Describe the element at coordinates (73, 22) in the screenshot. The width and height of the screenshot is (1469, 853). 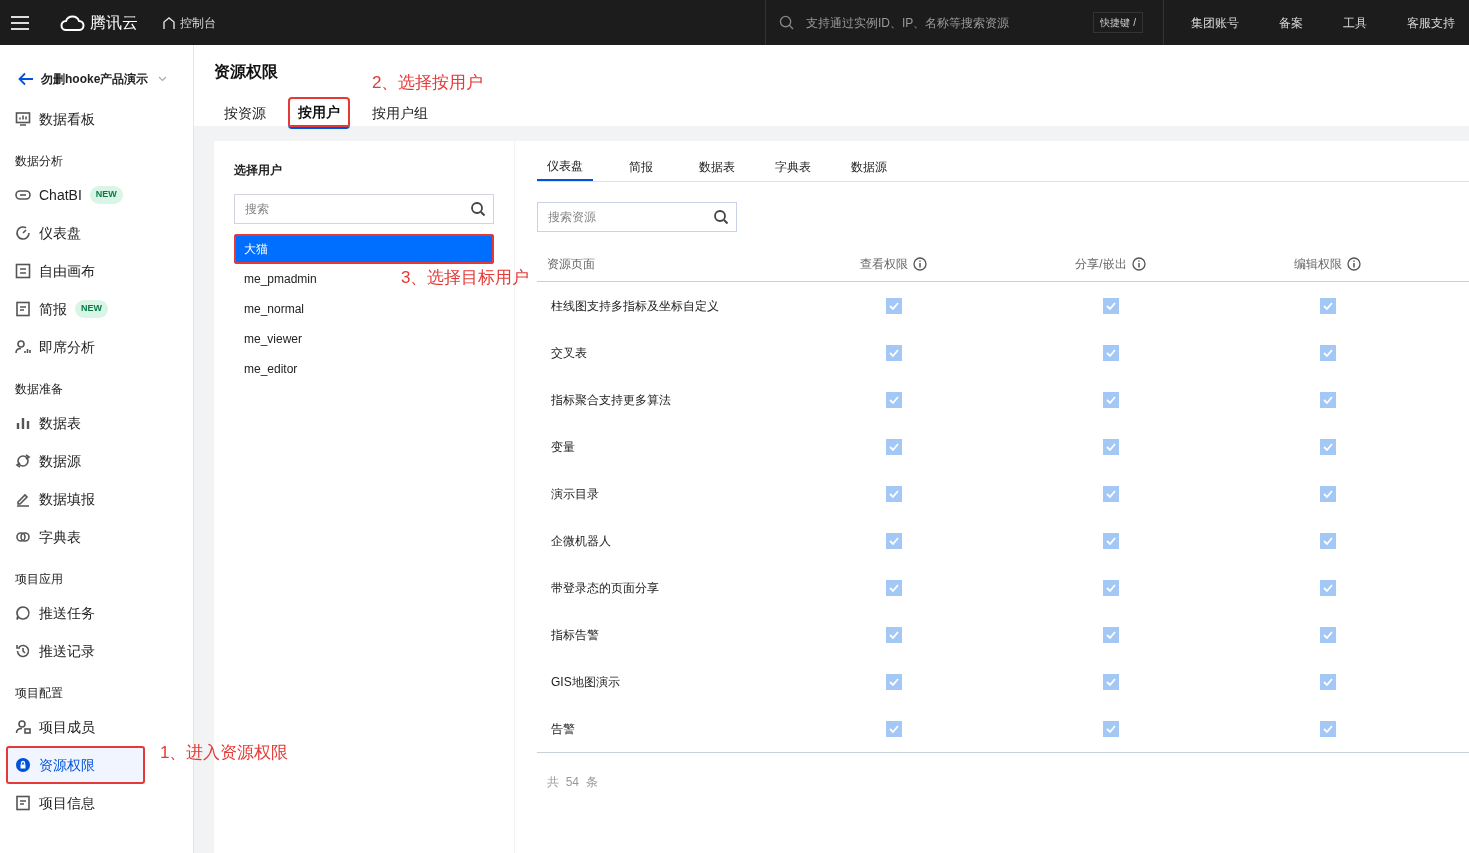
I see `cloud-logo-icon` at that location.